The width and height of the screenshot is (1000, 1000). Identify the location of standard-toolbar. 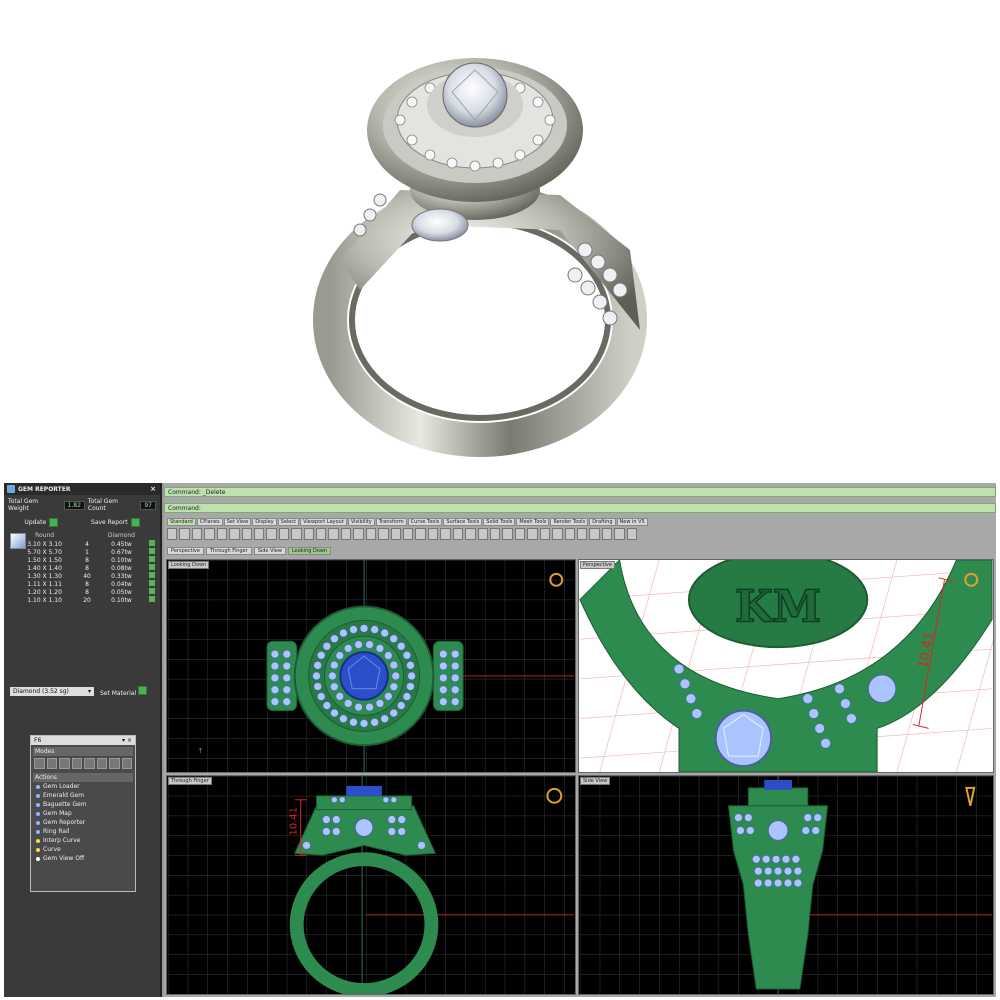
(402, 534).